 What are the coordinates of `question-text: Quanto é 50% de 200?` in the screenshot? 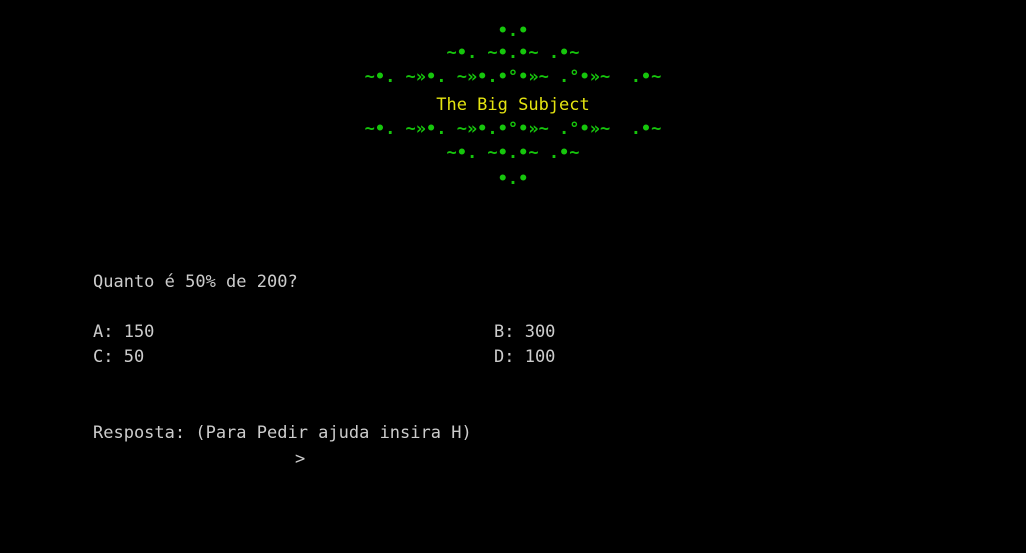 It's located at (195, 282).